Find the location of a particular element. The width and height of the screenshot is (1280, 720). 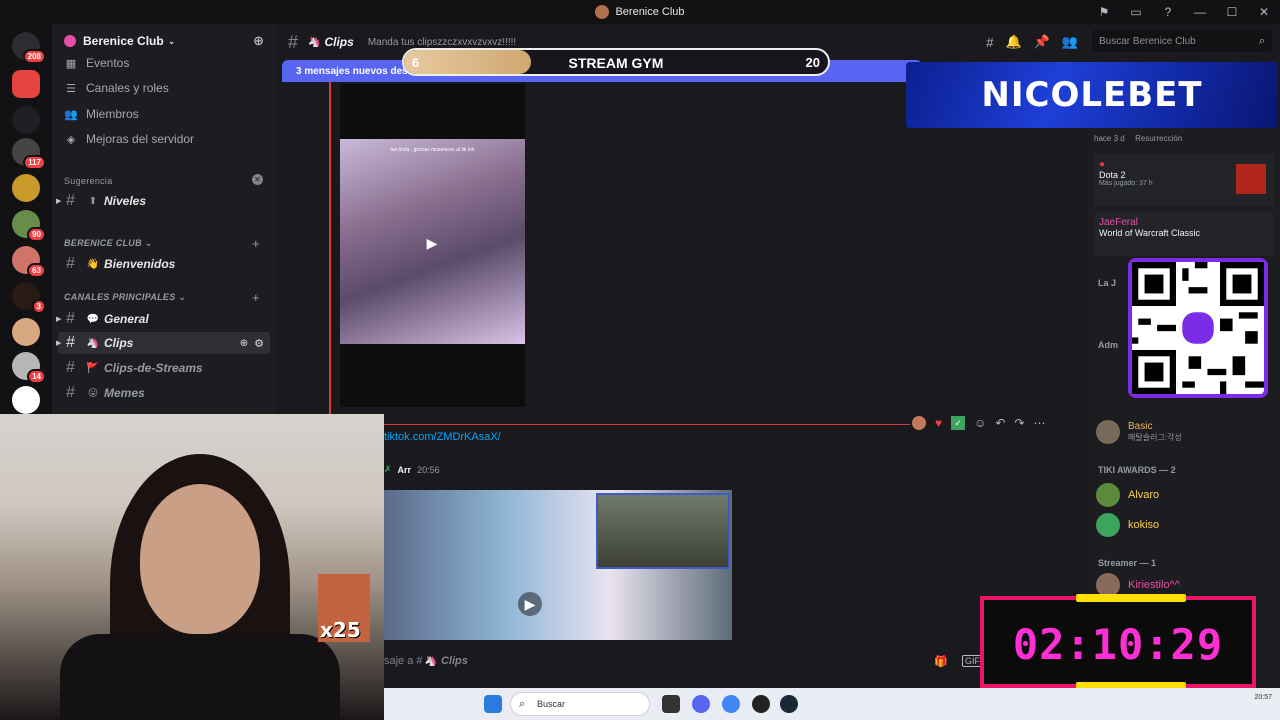

search-input: Buscar Berenice Club ⌕ is located at coordinates (1182, 41).